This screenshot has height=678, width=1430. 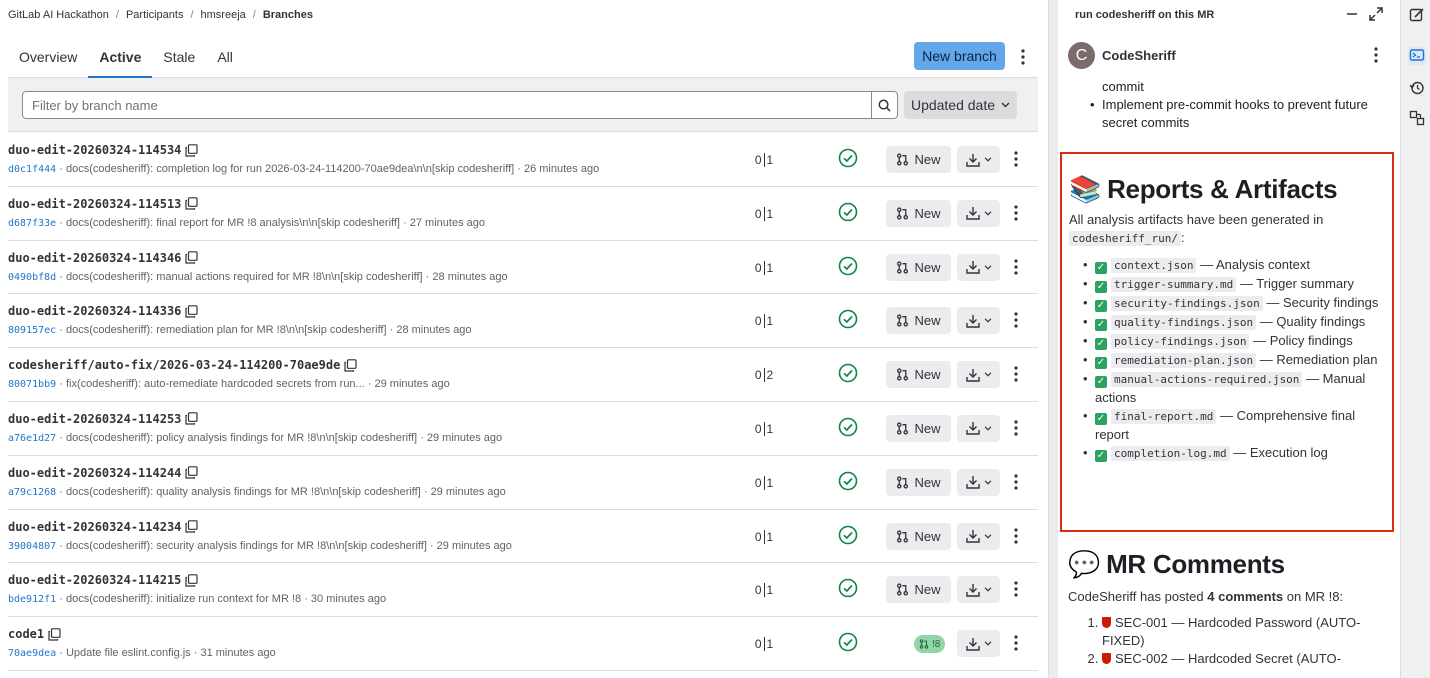 What do you see at coordinates (32, 653) in the screenshot?
I see `commit-sha-link: 70ae9dea` at bounding box center [32, 653].